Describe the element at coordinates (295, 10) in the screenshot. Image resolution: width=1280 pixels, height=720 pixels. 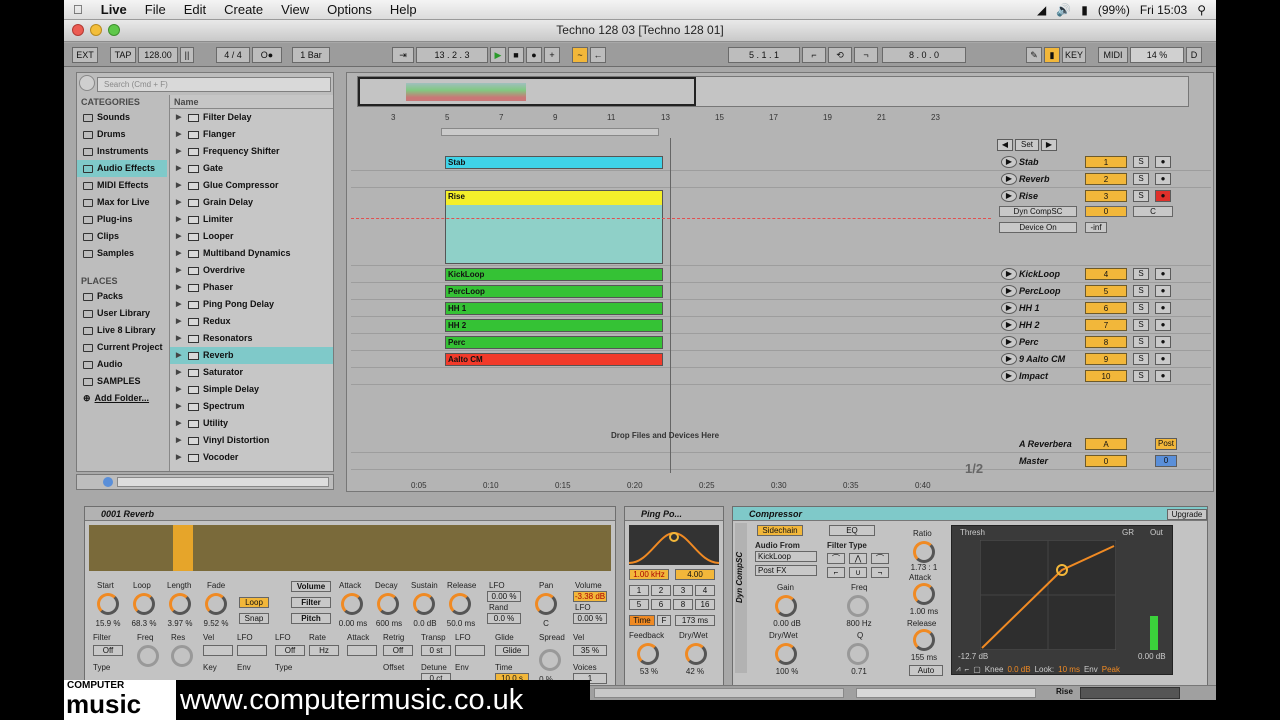
I see `menu-view: View` at that location.